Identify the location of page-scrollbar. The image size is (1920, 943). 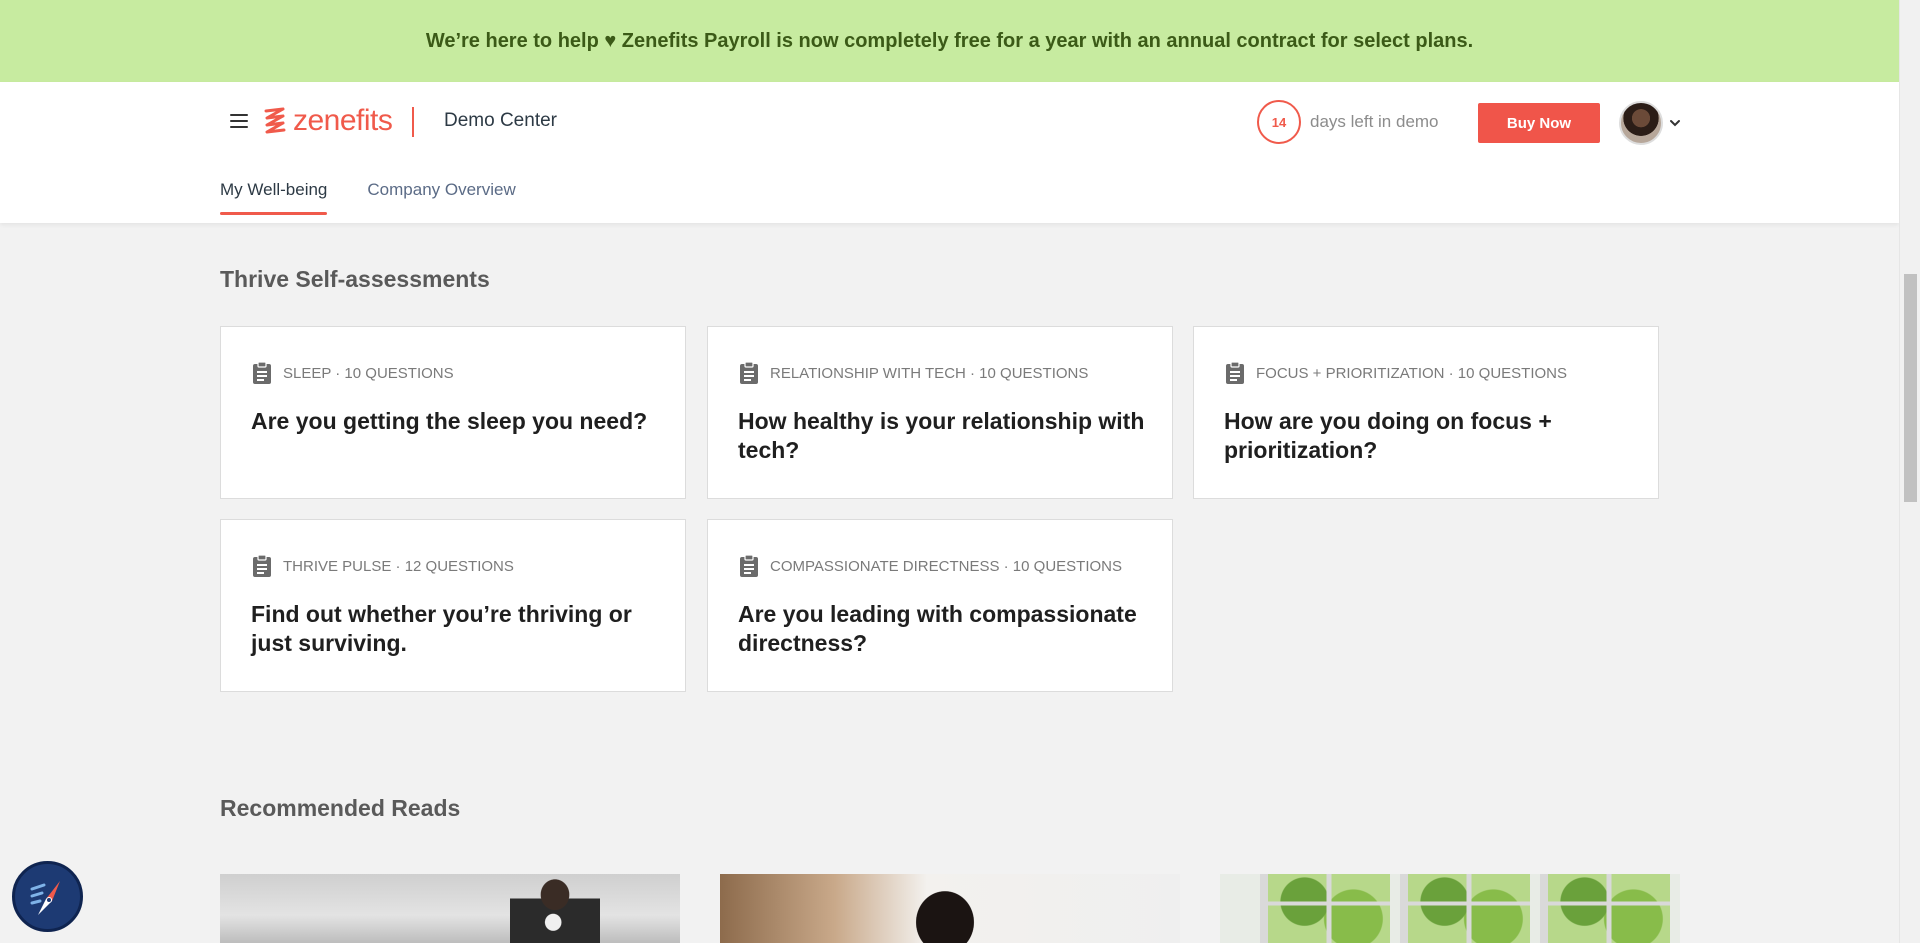
(1909, 471).